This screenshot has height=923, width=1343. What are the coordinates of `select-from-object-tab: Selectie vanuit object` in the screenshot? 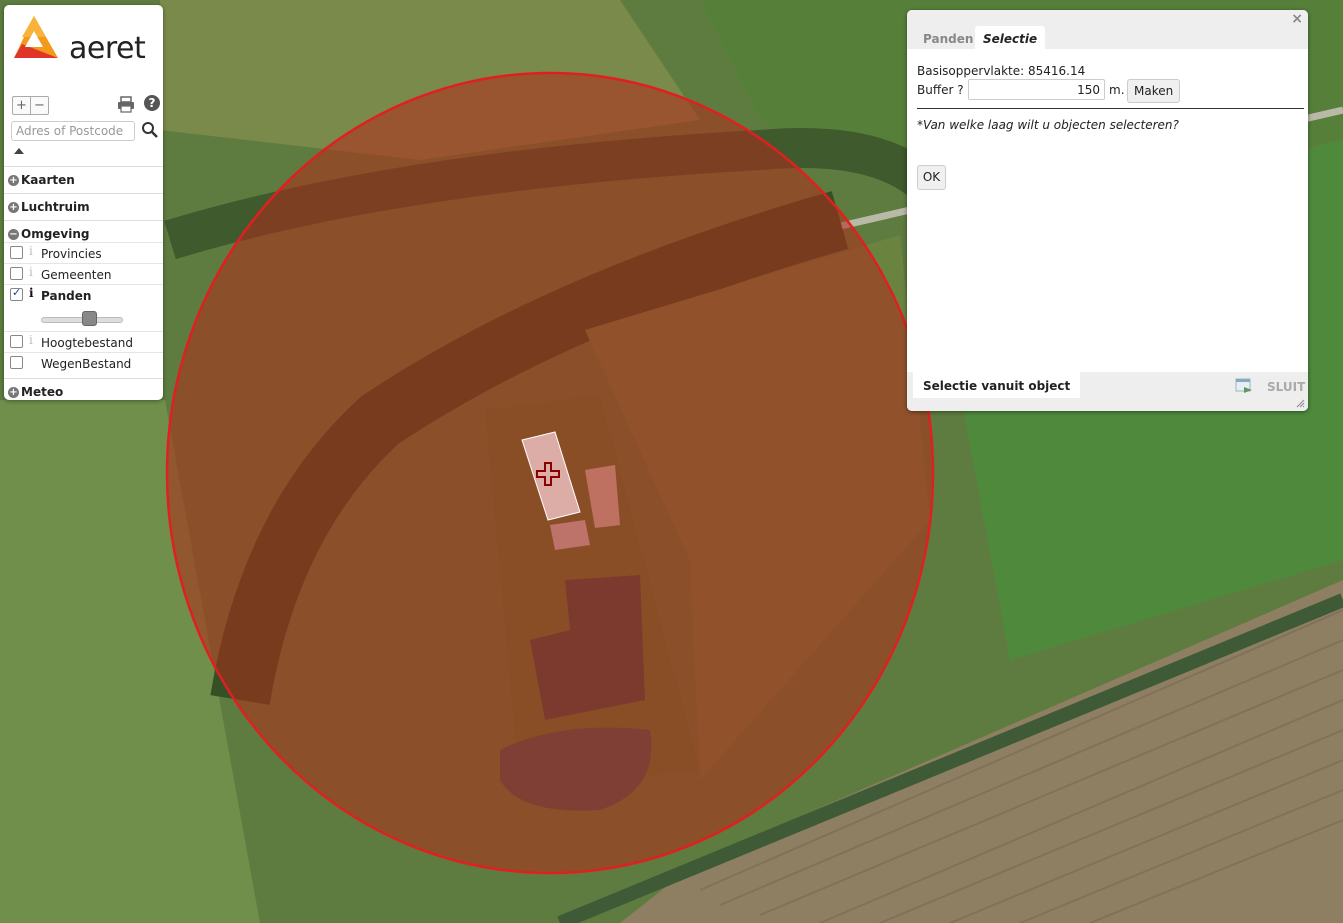 It's located at (997, 385).